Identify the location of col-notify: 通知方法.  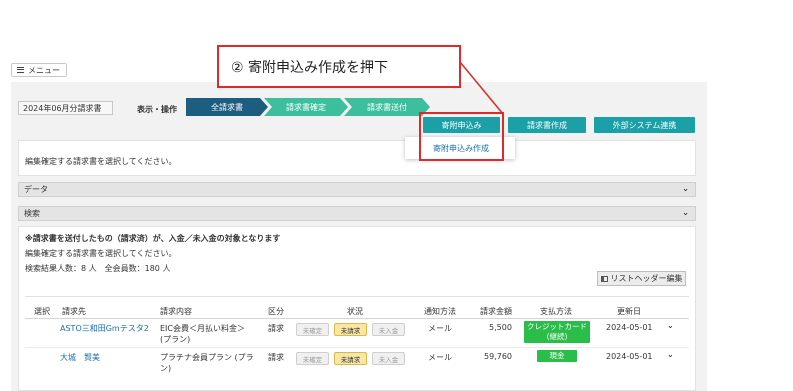
(440, 311).